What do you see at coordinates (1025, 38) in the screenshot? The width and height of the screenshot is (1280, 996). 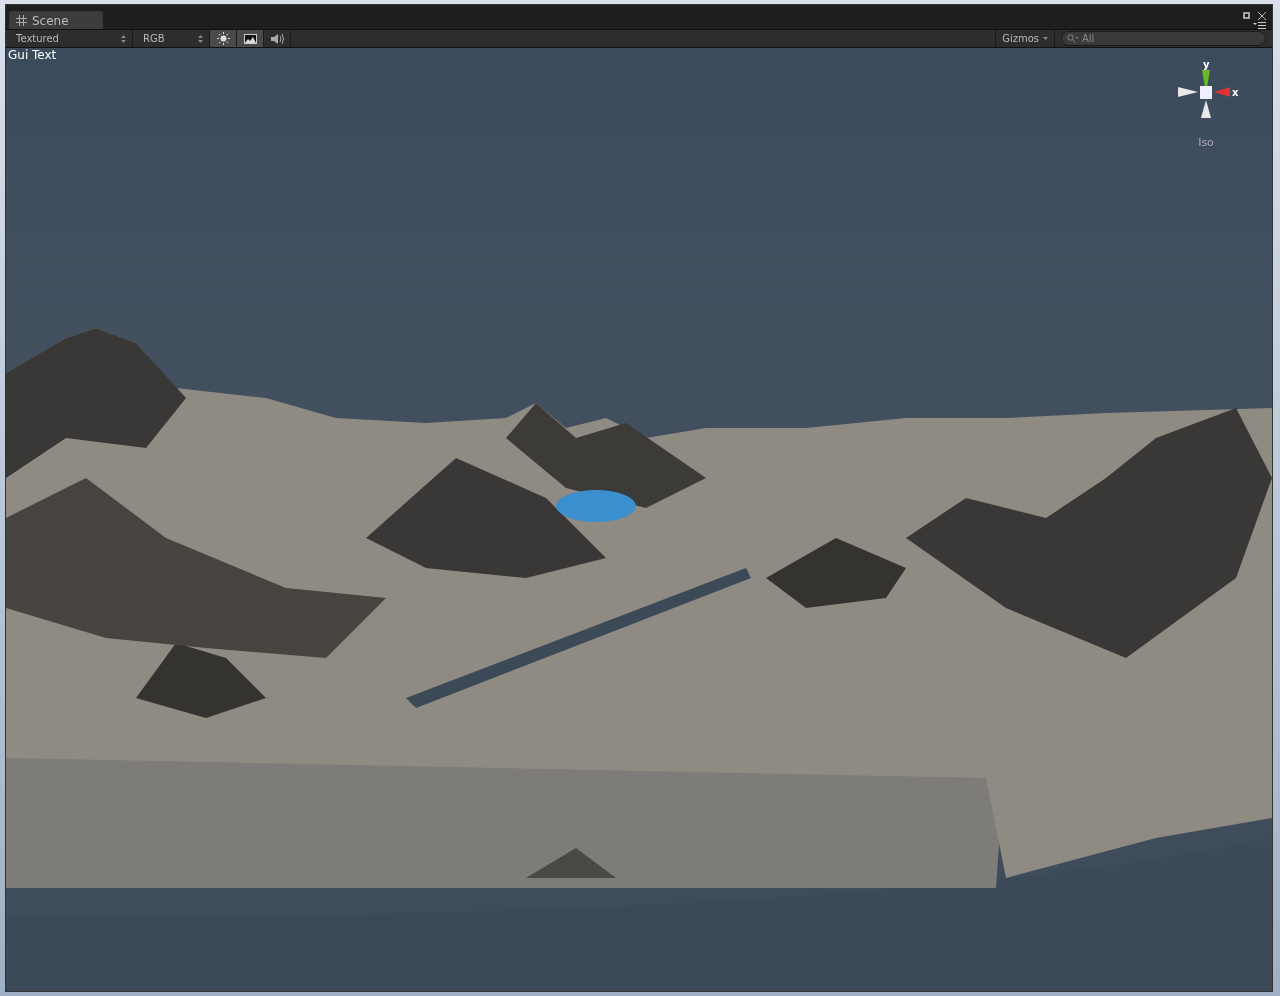 I see `gizmos-dropdown: Gizmos` at bounding box center [1025, 38].